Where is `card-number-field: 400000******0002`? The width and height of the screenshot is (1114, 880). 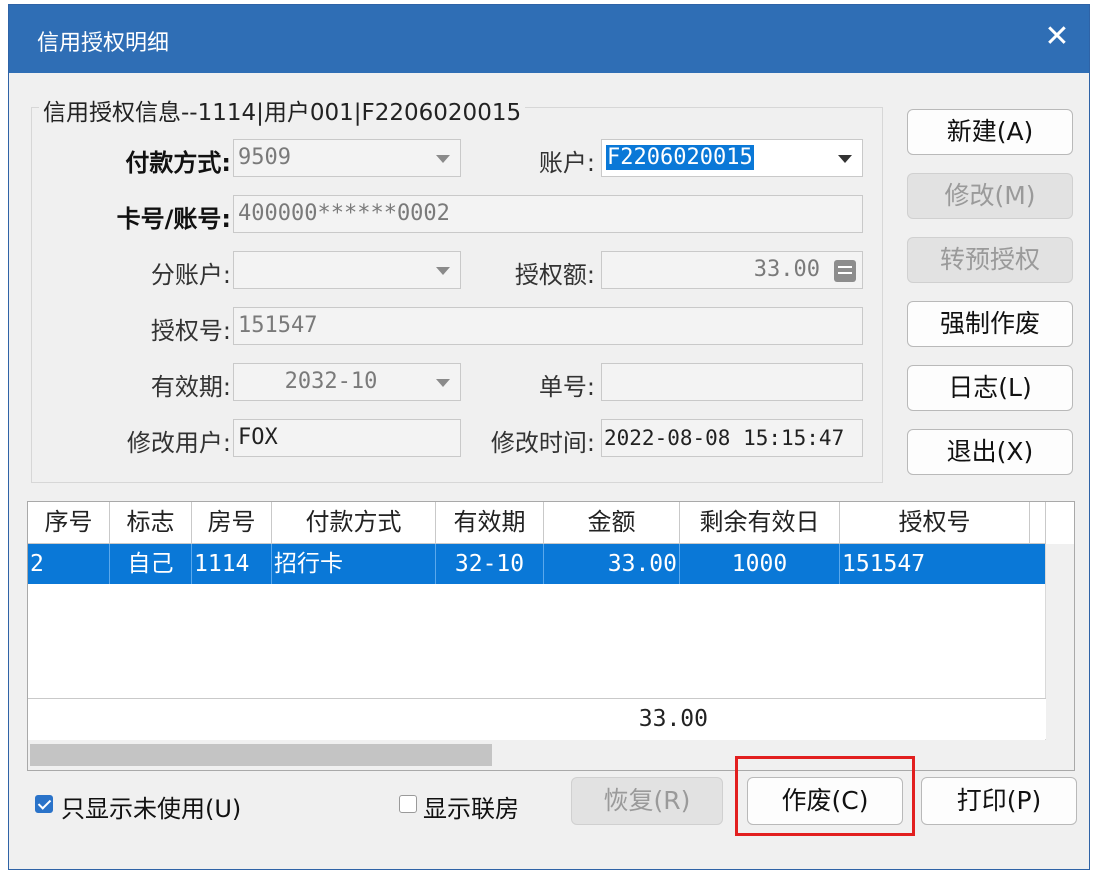
card-number-field: 400000******0002 is located at coordinates (548, 214).